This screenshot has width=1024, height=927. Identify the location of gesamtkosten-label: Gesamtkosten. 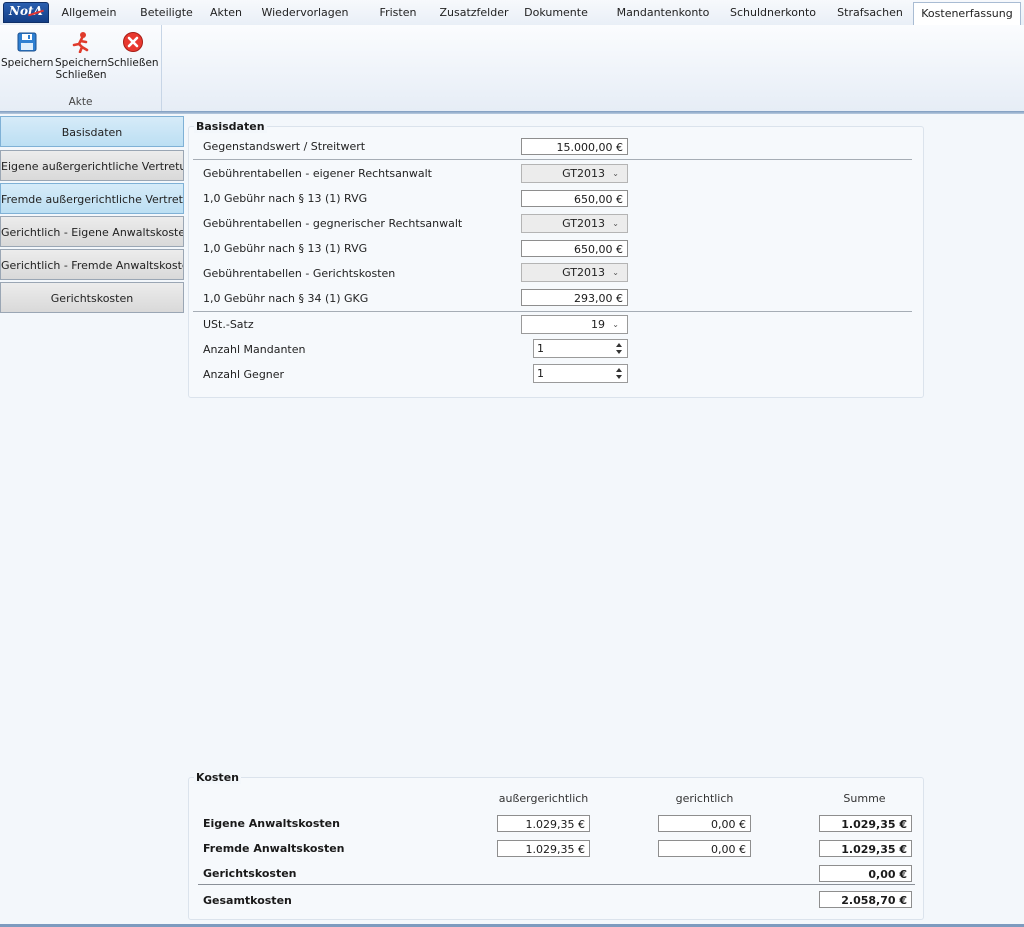
(247, 900).